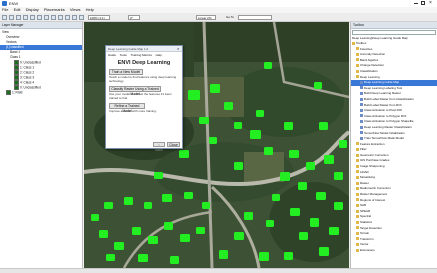 The width and height of the screenshot is (437, 273). Describe the element at coordinates (15, 52) in the screenshot. I see `layer-tree-label: Band 1` at that location.